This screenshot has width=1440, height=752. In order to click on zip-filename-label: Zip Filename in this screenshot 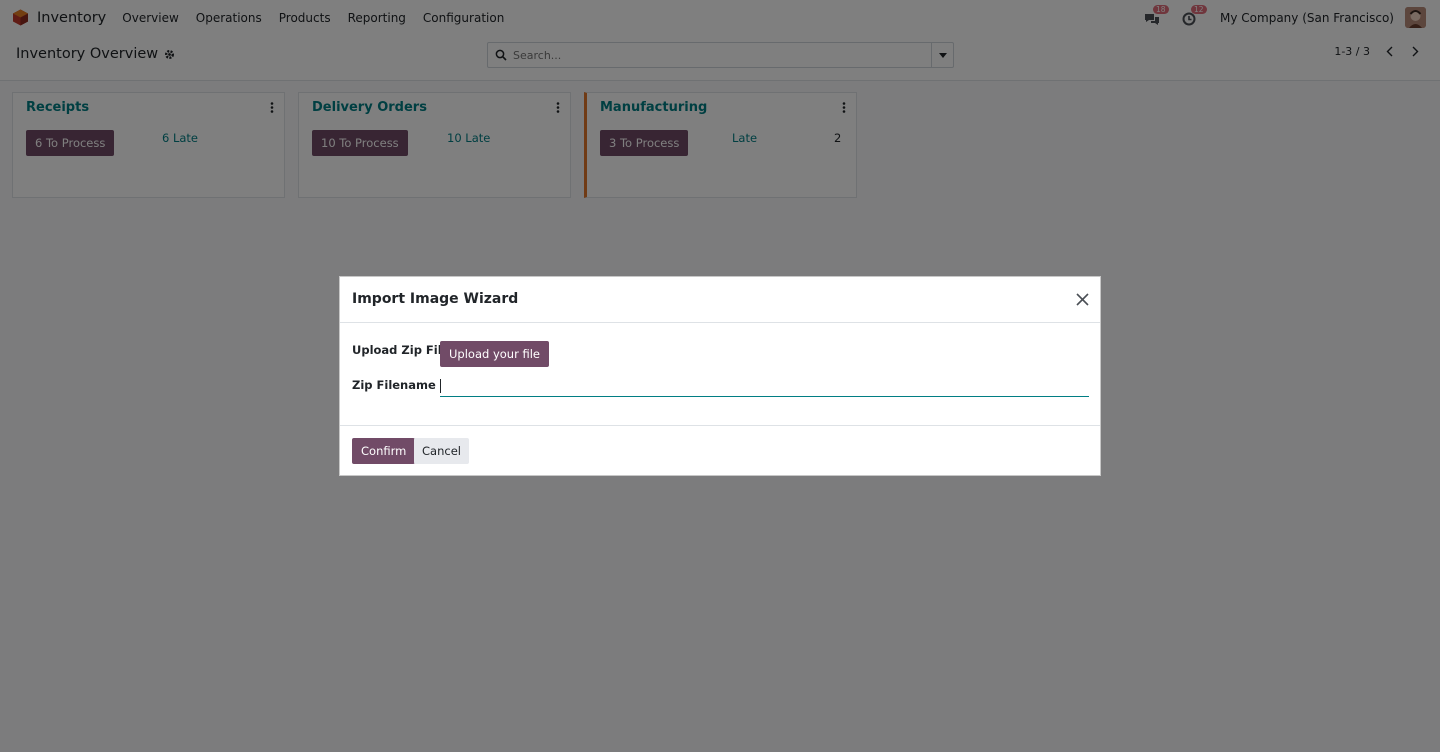, I will do `click(394, 385)`.